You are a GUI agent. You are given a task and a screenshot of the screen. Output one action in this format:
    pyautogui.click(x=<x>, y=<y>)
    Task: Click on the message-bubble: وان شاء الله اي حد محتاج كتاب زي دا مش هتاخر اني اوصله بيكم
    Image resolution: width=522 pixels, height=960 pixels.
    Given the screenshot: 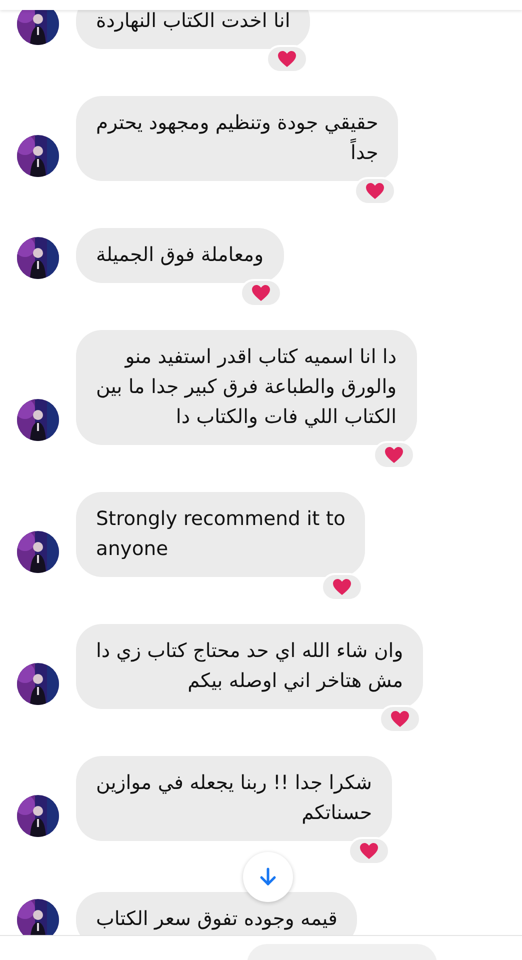 What is the action you would take?
    pyautogui.click(x=250, y=666)
    